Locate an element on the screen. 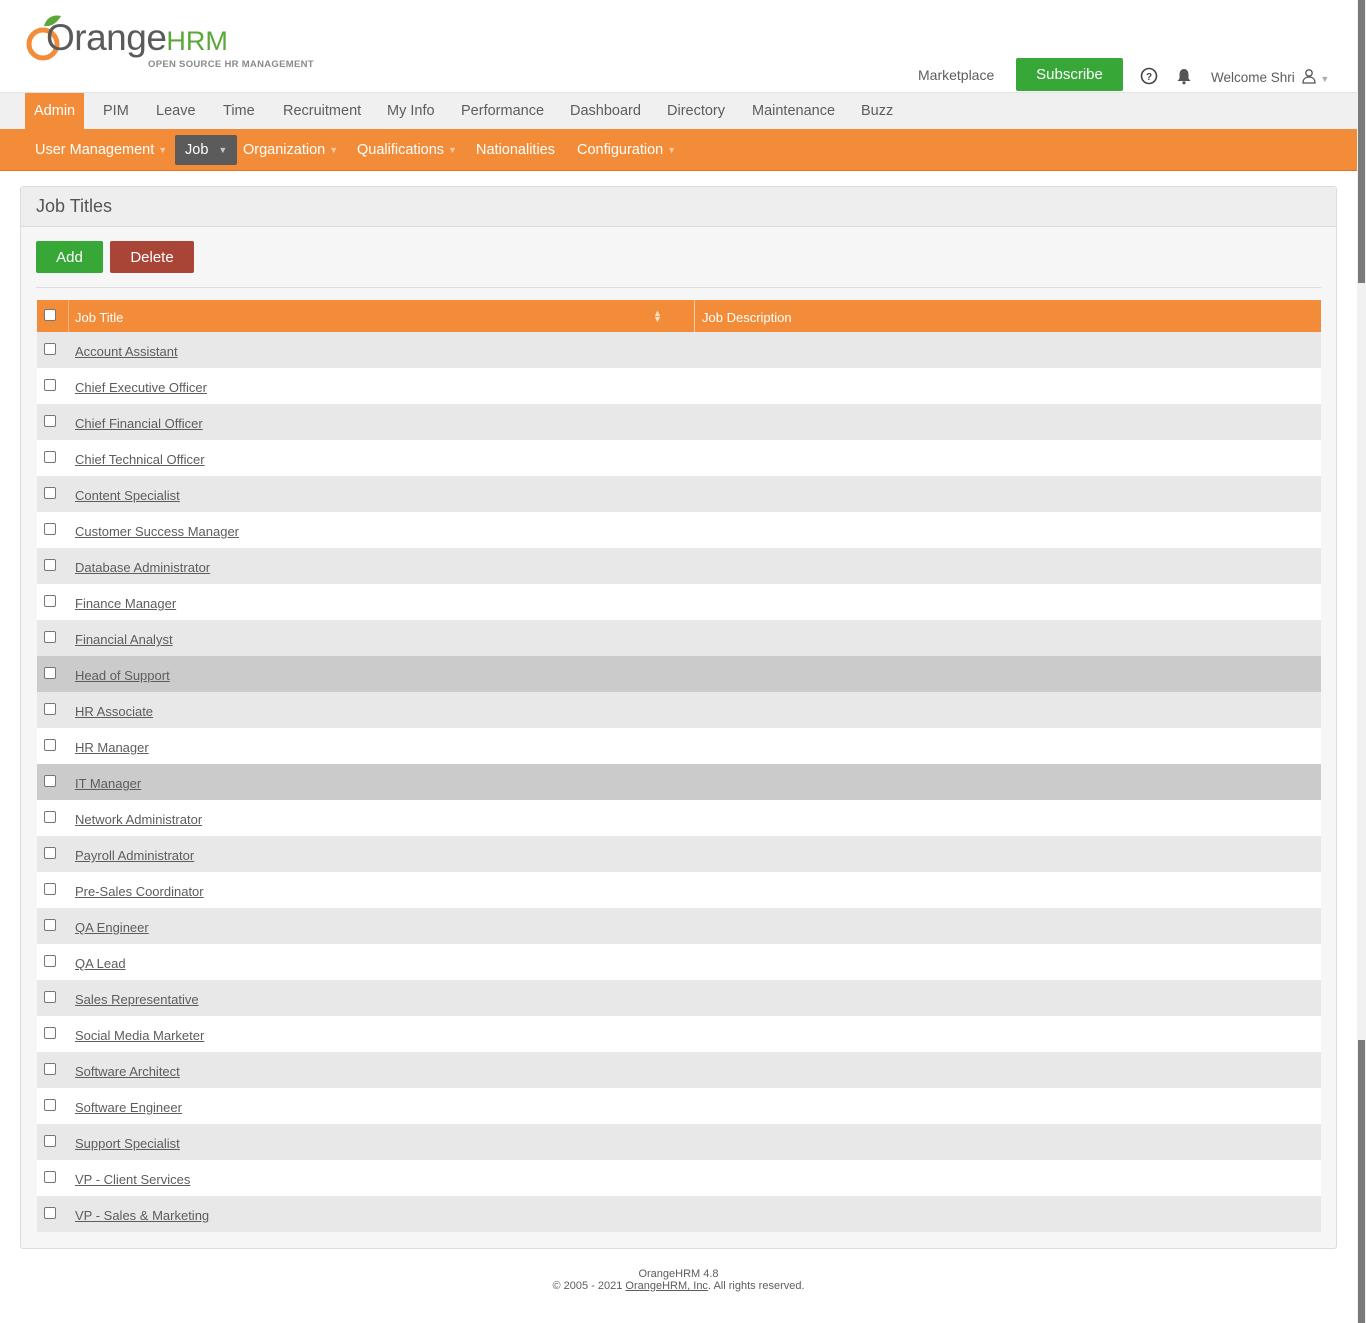  delete-button: Delete is located at coordinates (152, 257).